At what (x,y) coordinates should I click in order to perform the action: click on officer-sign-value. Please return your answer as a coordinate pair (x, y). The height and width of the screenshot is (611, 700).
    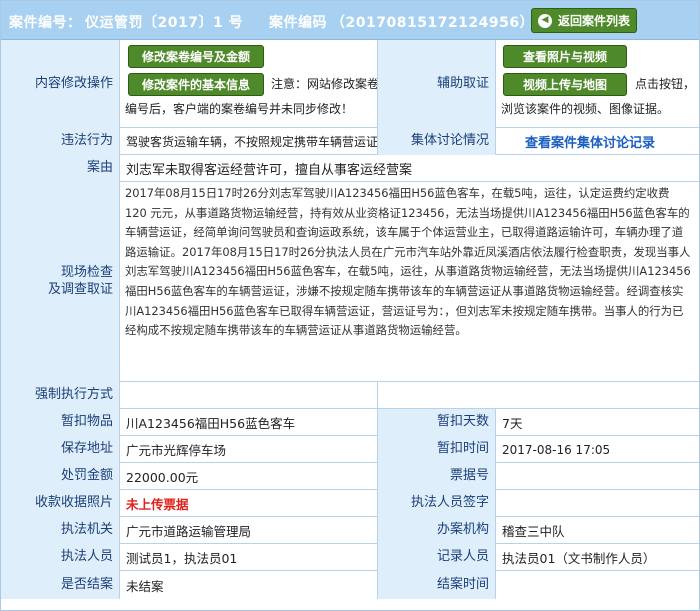
    Looking at the image, I should click on (596, 503).